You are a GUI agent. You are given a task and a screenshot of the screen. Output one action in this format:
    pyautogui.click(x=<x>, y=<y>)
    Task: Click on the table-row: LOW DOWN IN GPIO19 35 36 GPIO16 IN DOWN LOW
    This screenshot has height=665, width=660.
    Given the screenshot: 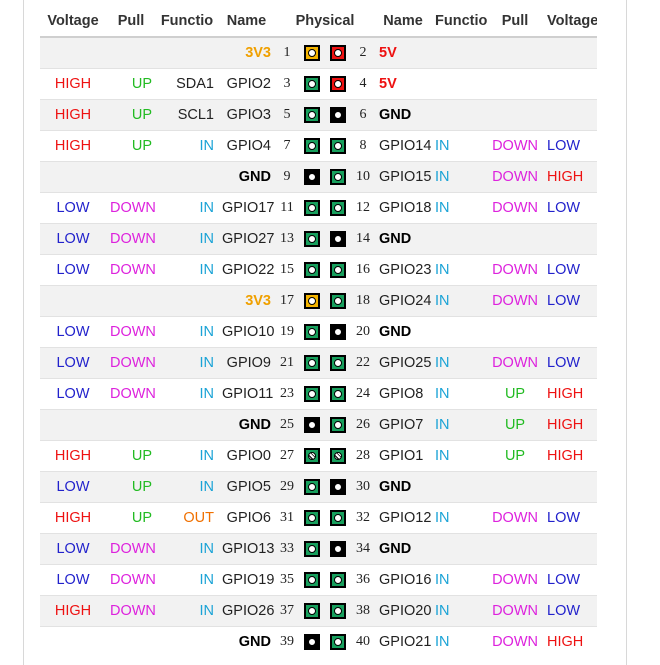 What is the action you would take?
    pyautogui.click(x=319, y=580)
    